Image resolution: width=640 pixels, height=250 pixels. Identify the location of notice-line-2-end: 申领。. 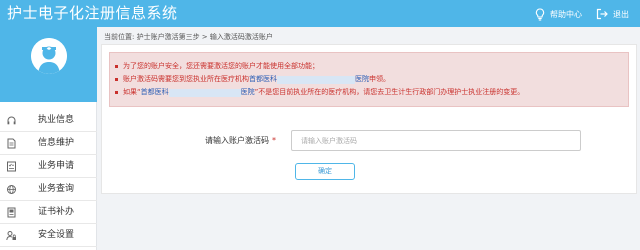
(379, 79).